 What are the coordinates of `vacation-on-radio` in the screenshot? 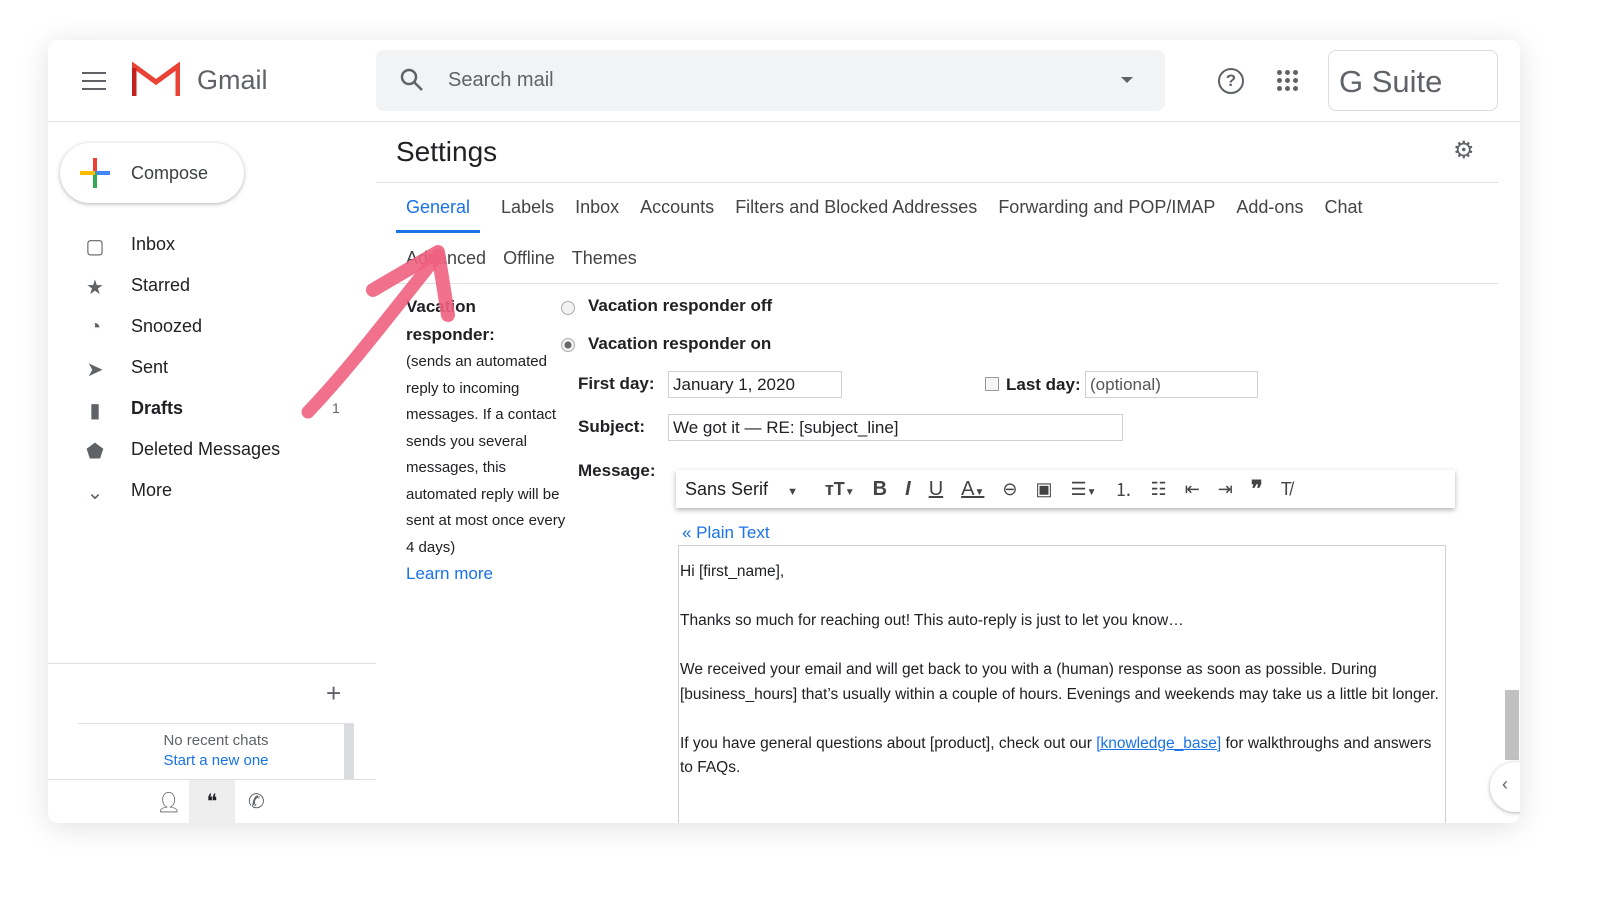 It's located at (568, 345).